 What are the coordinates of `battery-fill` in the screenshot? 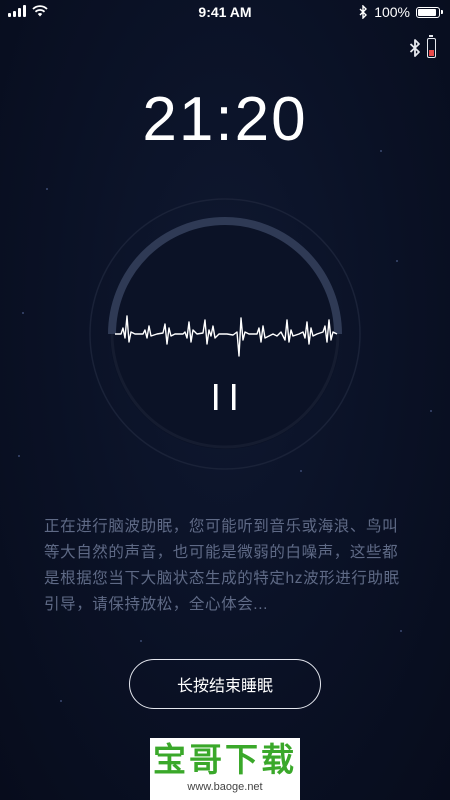 It's located at (427, 12).